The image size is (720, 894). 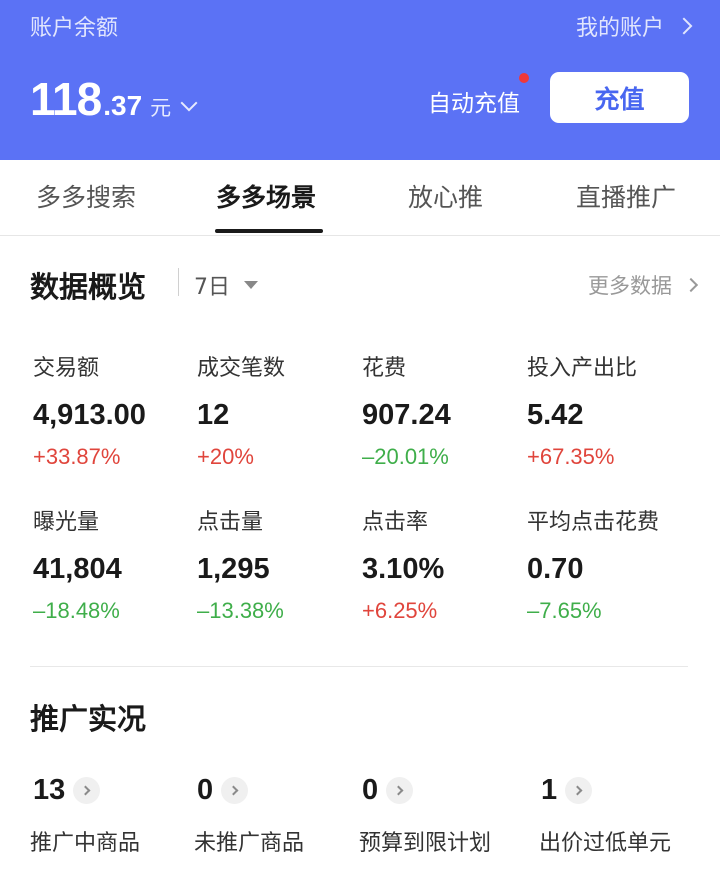 What do you see at coordinates (77, 569) in the screenshot?
I see `metric-value: 41,804` at bounding box center [77, 569].